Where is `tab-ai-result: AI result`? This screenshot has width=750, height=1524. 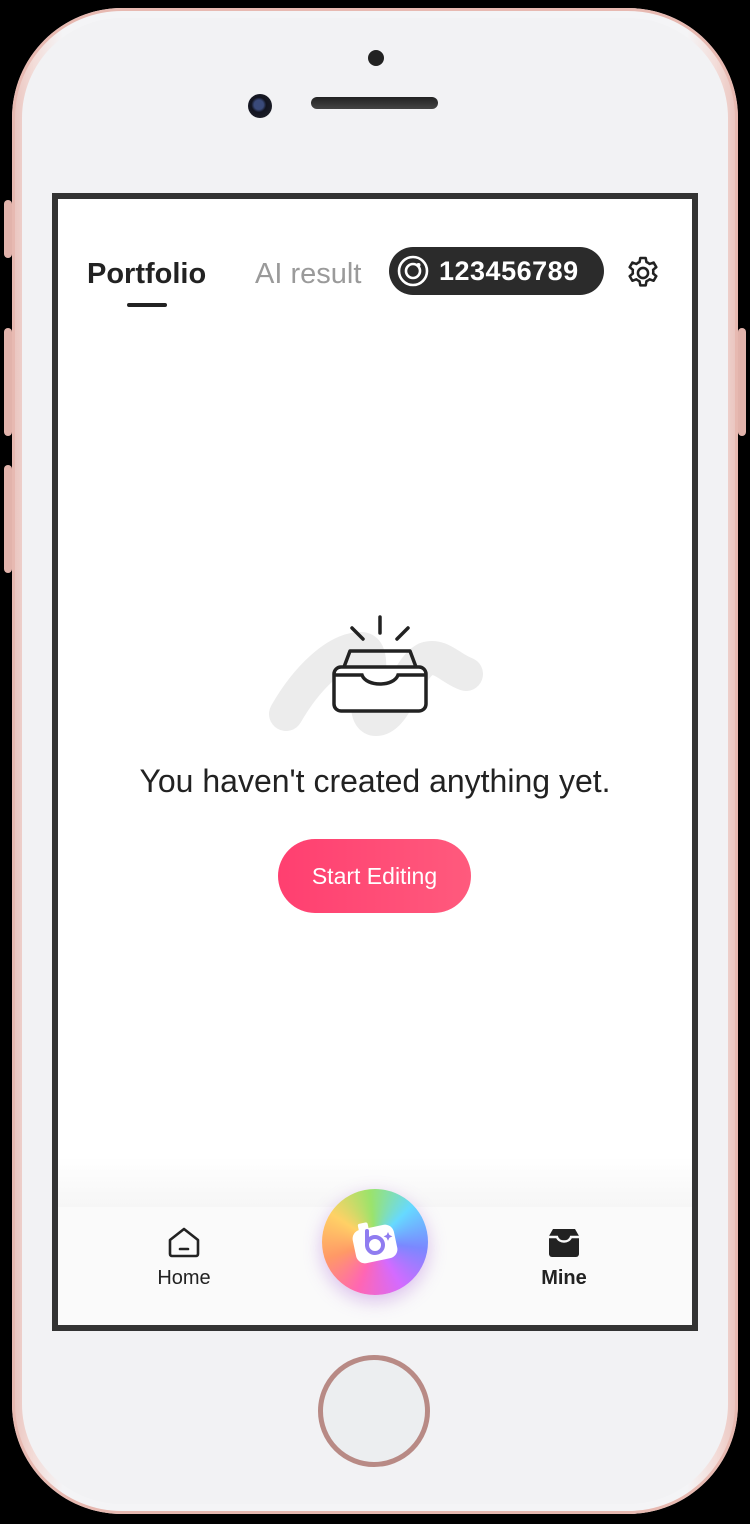 tab-ai-result: AI result is located at coordinates (308, 274).